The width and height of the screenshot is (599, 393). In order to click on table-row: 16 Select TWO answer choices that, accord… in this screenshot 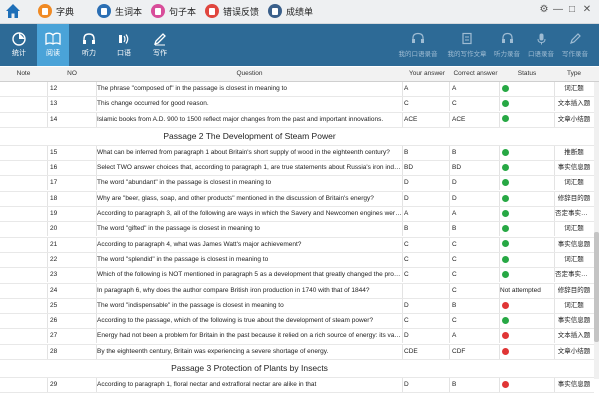, I will do `click(297, 169)`.